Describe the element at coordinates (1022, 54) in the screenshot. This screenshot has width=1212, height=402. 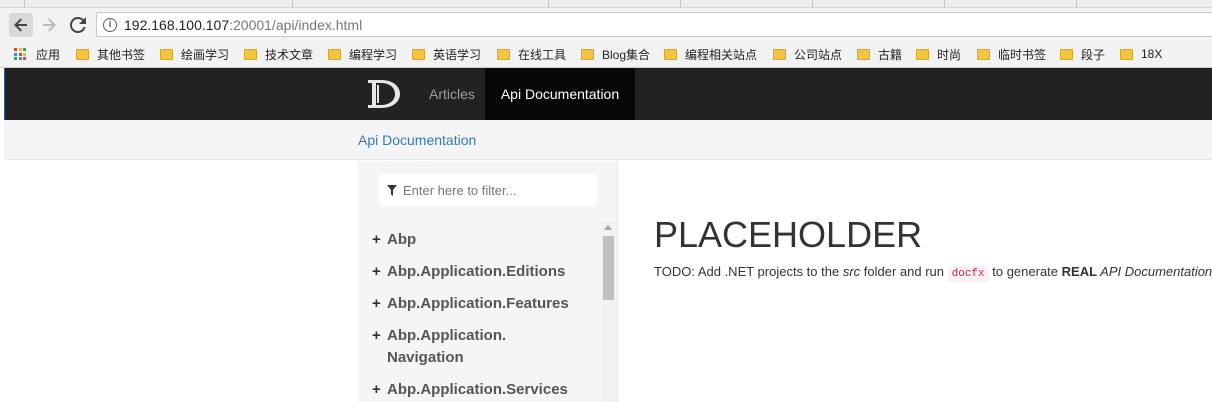
I see `bookmark-label: 临时书签` at that location.